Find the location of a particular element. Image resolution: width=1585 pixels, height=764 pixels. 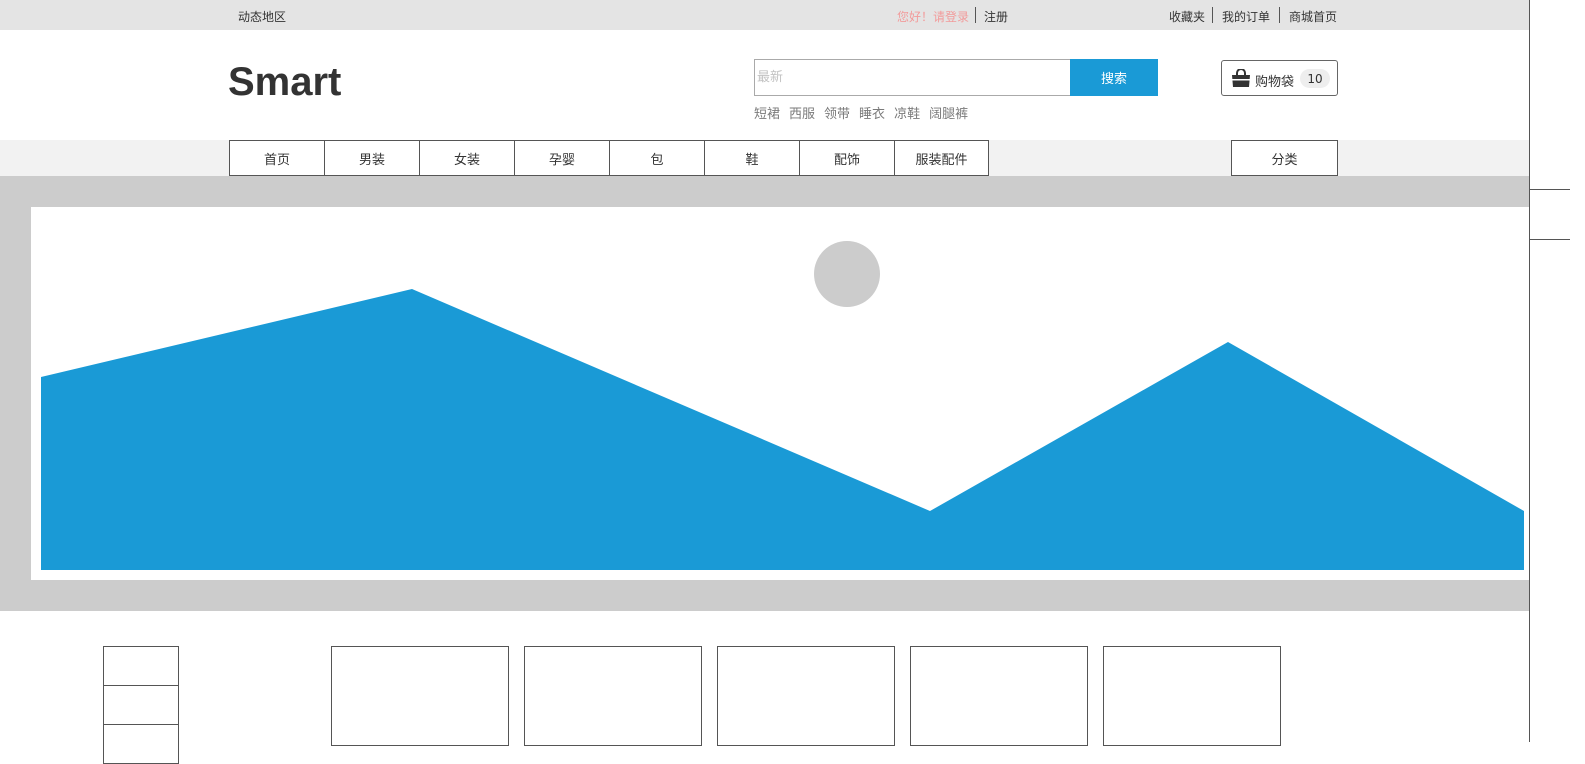

search-button: 搜索 is located at coordinates (1114, 77).